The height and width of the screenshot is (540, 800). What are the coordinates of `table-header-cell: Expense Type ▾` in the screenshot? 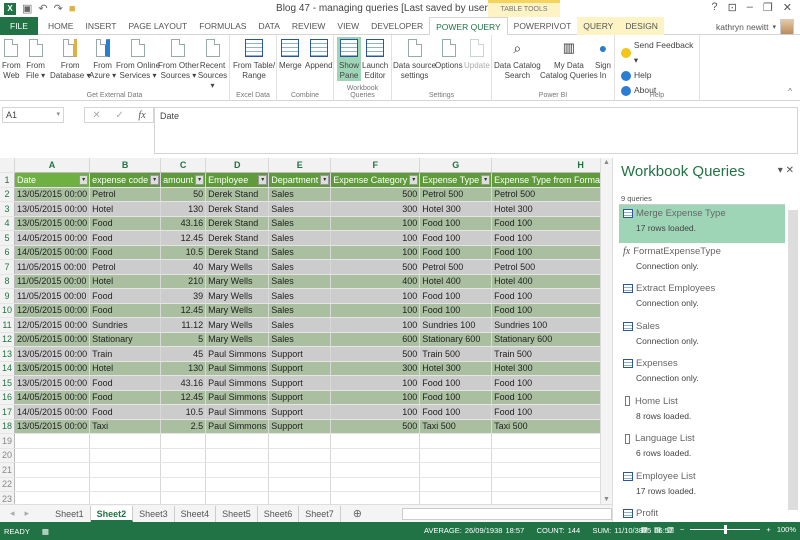 It's located at (456, 180).